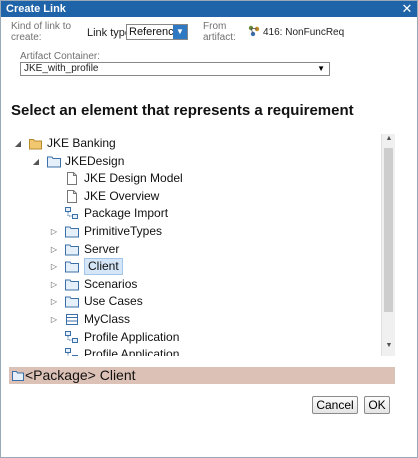  What do you see at coordinates (196, 231) in the screenshot?
I see `tree-item: ▷ PrimitiveTypes` at bounding box center [196, 231].